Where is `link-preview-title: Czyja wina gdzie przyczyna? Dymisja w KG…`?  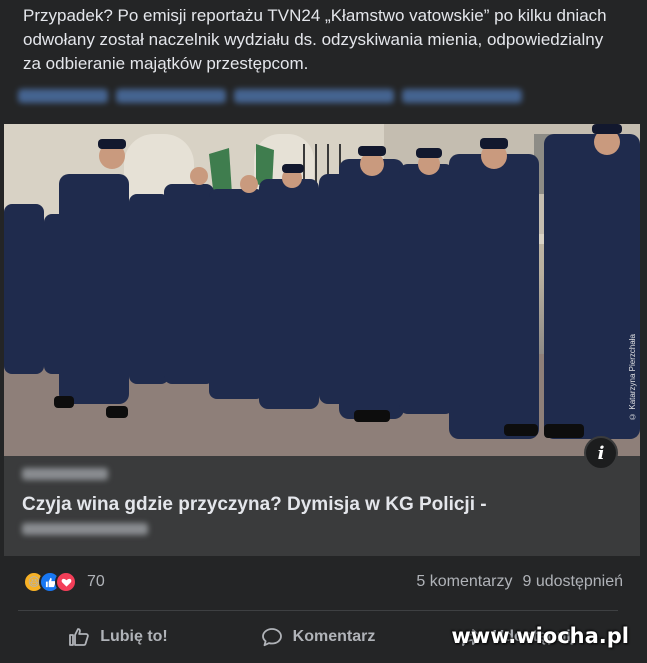 link-preview-title: Czyja wina gdzie przyczyna? Dymisja w KG… is located at coordinates (254, 505).